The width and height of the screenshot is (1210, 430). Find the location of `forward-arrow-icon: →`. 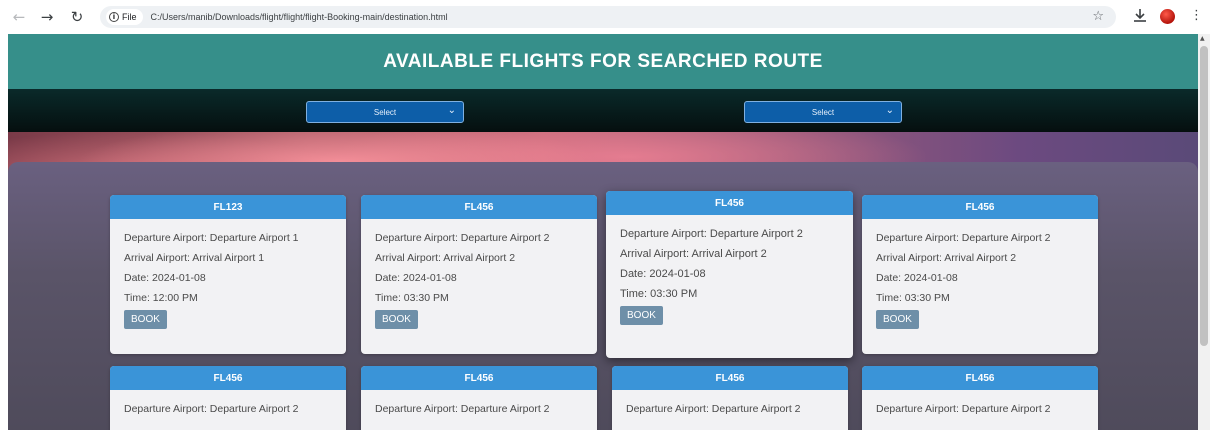

forward-arrow-icon: → is located at coordinates (47, 17).